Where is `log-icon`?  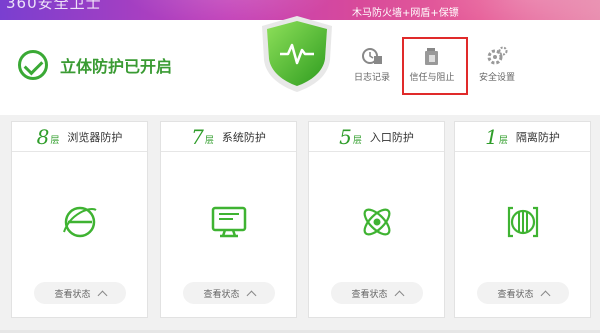 log-icon is located at coordinates (372, 56).